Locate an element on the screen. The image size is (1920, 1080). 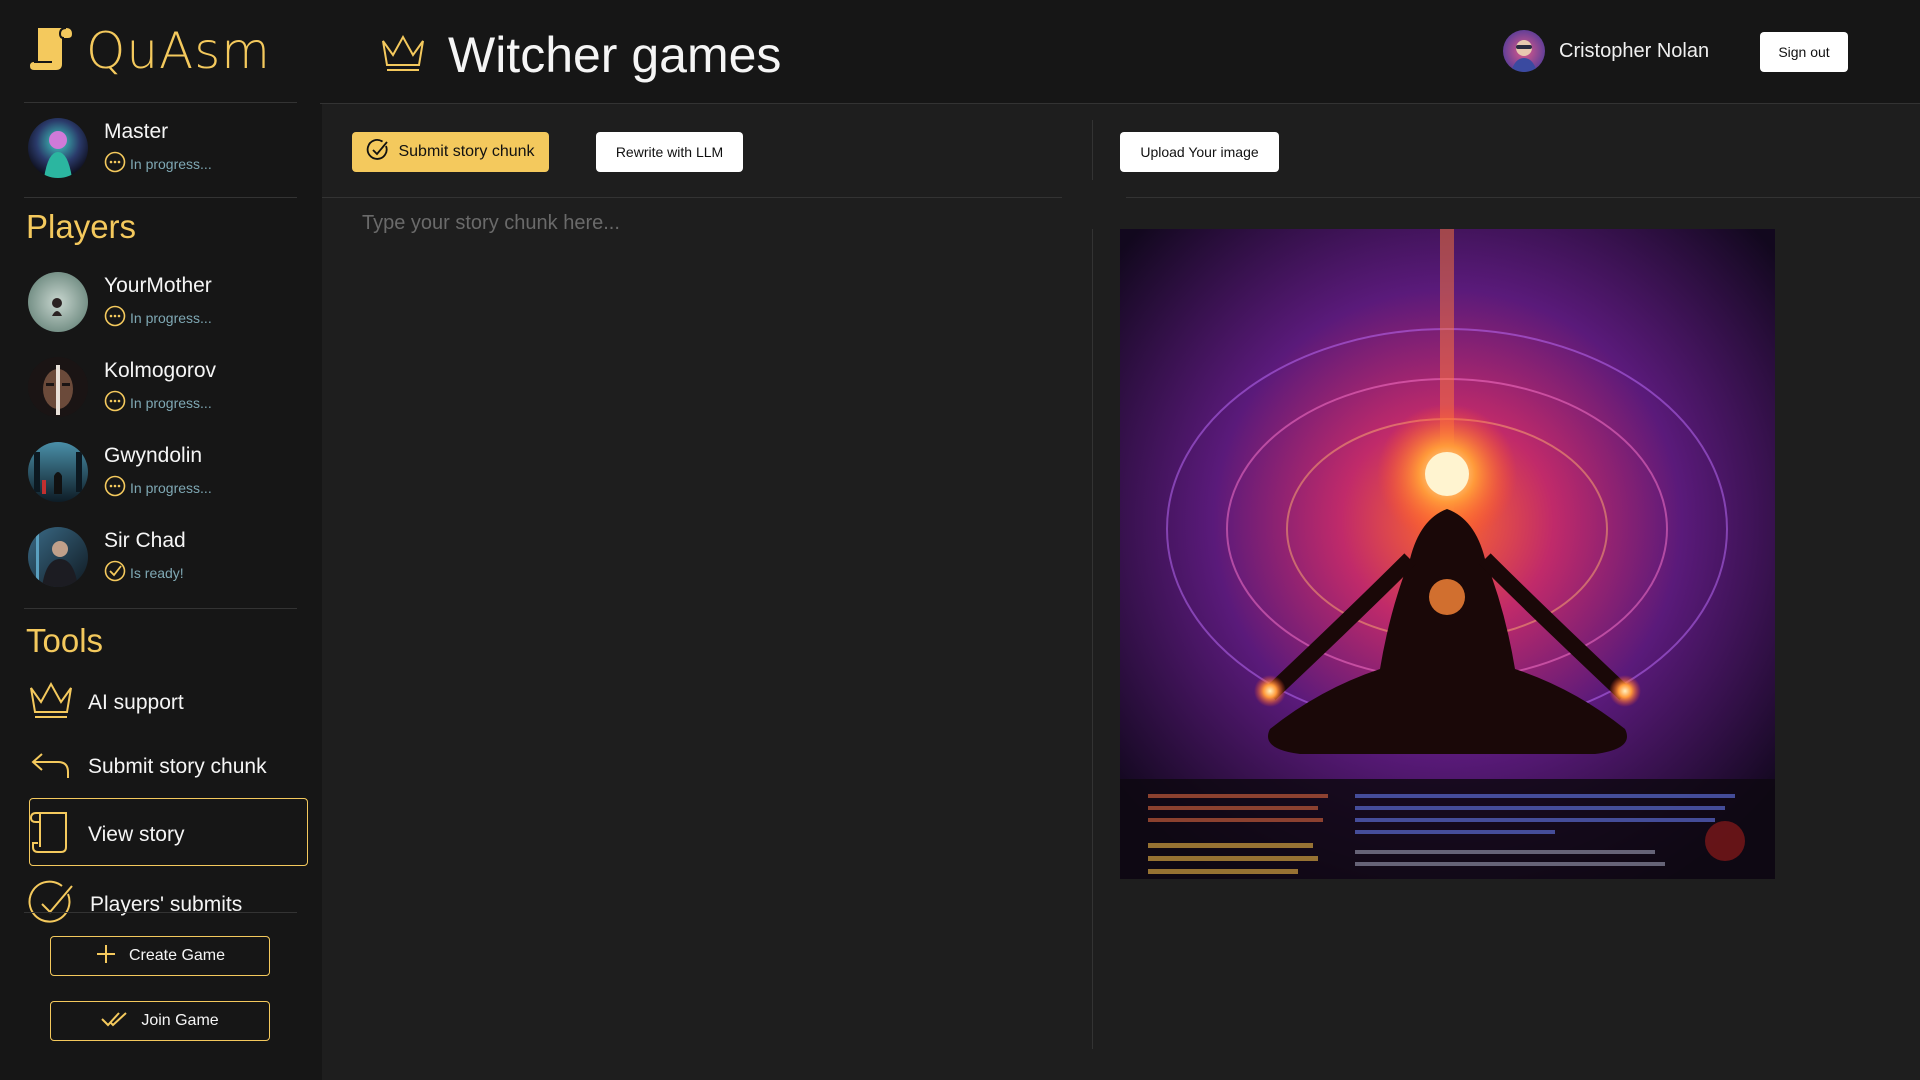
status-badge: Is ready! is located at coordinates (145, 573).